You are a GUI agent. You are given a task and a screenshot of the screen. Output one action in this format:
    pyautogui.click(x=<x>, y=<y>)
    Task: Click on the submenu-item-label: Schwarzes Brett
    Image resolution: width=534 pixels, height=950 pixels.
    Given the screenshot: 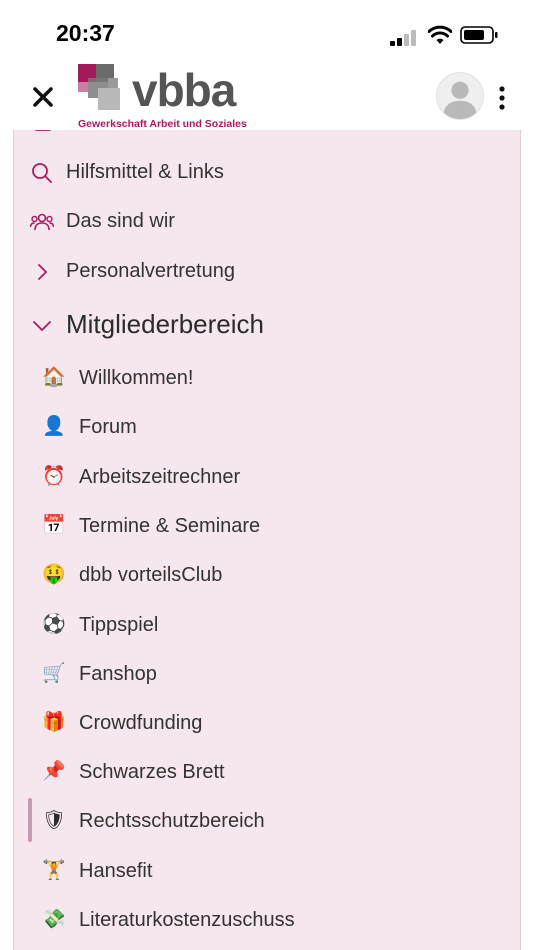 What is the action you would take?
    pyautogui.click(x=152, y=771)
    